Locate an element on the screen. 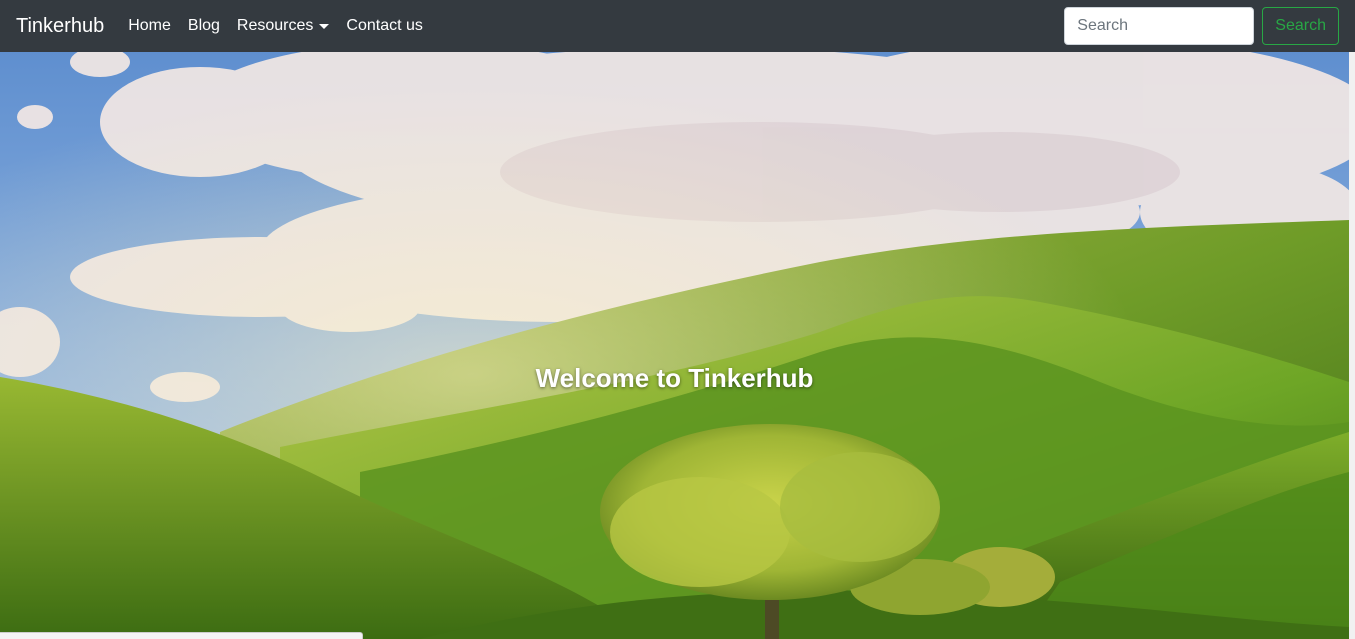 The width and height of the screenshot is (1355, 639). browser-status-bar is located at coordinates (181, 635).